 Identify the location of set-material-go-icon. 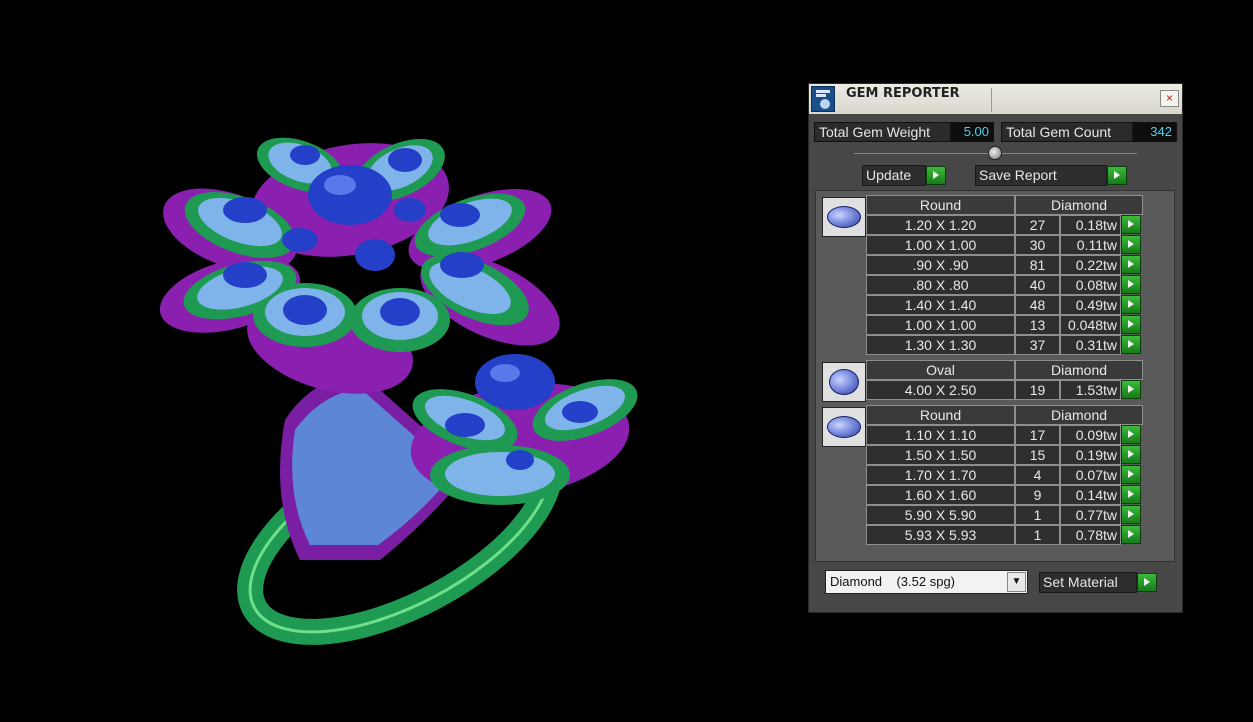
(1147, 582).